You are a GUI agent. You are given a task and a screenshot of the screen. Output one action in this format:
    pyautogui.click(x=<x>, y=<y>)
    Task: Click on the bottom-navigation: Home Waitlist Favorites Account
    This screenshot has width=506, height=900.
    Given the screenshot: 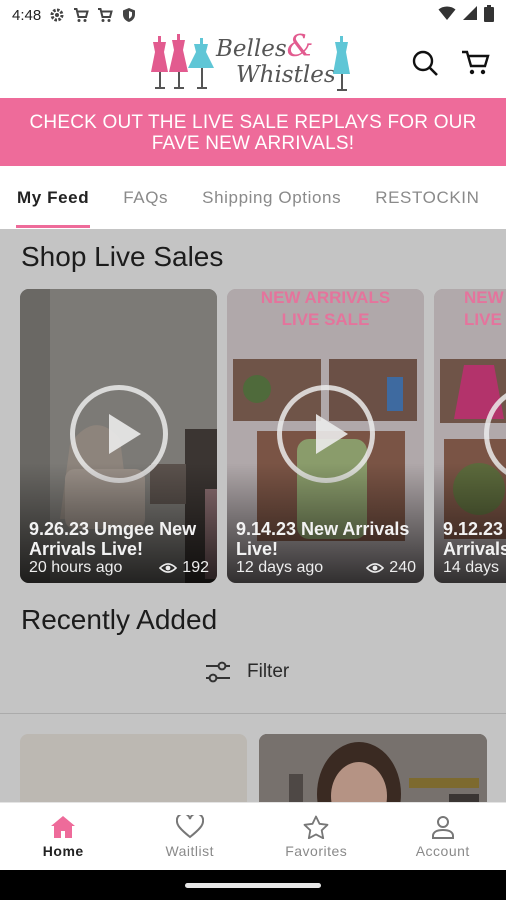 What is the action you would take?
    pyautogui.click(x=253, y=836)
    